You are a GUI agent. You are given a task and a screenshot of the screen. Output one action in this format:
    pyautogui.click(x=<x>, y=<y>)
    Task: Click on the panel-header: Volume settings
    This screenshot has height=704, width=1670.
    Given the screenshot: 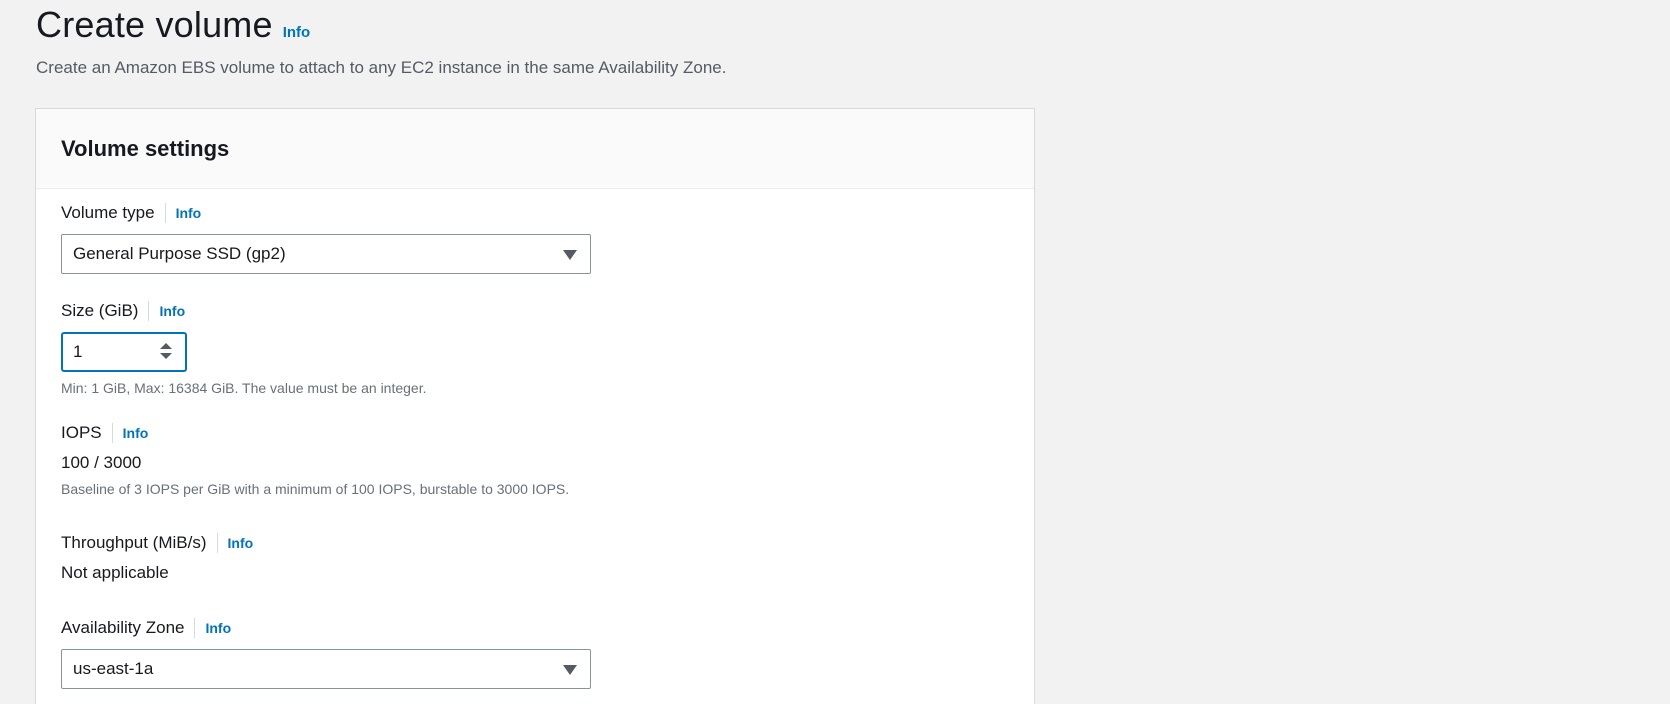 What is the action you would take?
    pyautogui.click(x=535, y=149)
    